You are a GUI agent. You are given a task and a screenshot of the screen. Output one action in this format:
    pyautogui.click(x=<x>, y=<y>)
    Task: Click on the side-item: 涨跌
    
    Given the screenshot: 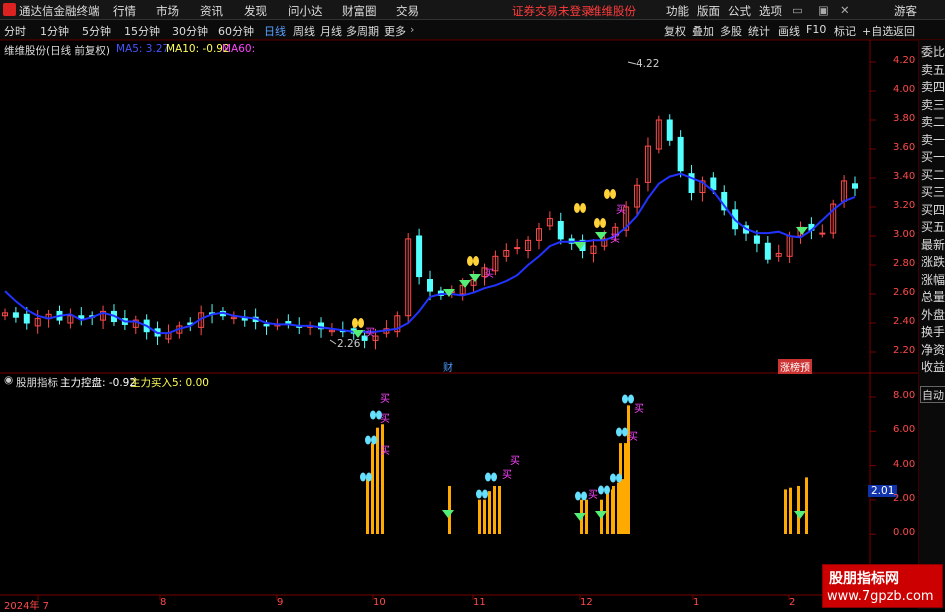 What is the action you would take?
    pyautogui.click(x=932, y=262)
    